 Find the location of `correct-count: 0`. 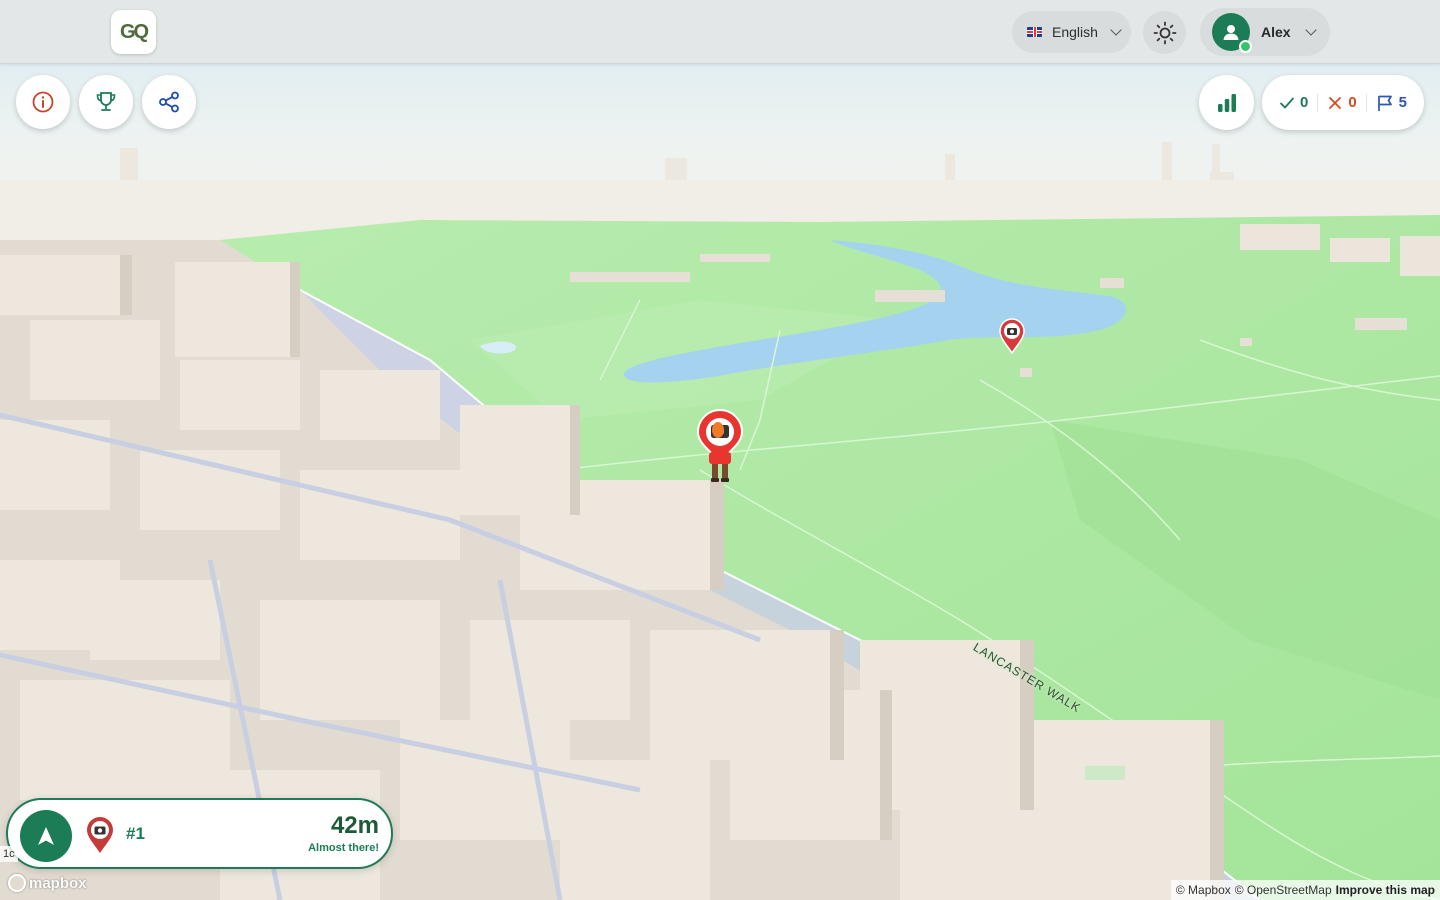

correct-count: 0 is located at coordinates (1293, 102).